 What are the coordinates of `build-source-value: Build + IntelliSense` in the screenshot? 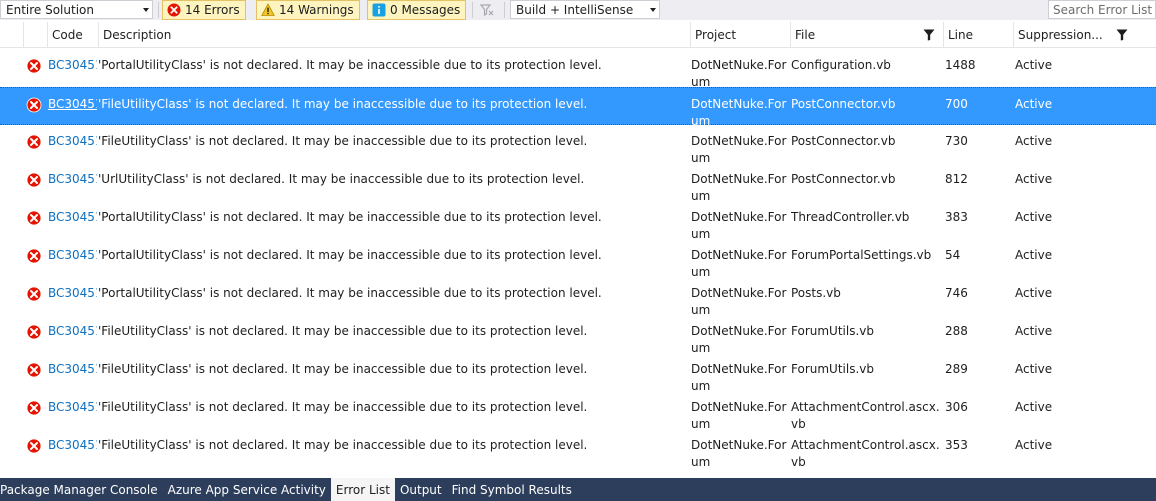 It's located at (575, 9).